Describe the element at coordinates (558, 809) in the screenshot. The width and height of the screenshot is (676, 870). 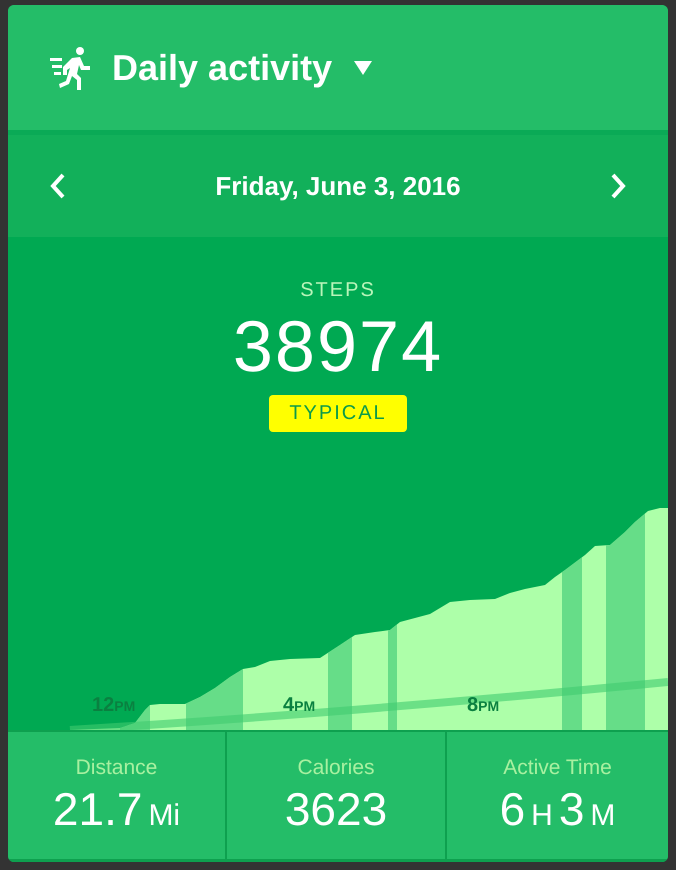
I see `stat-value: 6 H 3 M` at that location.